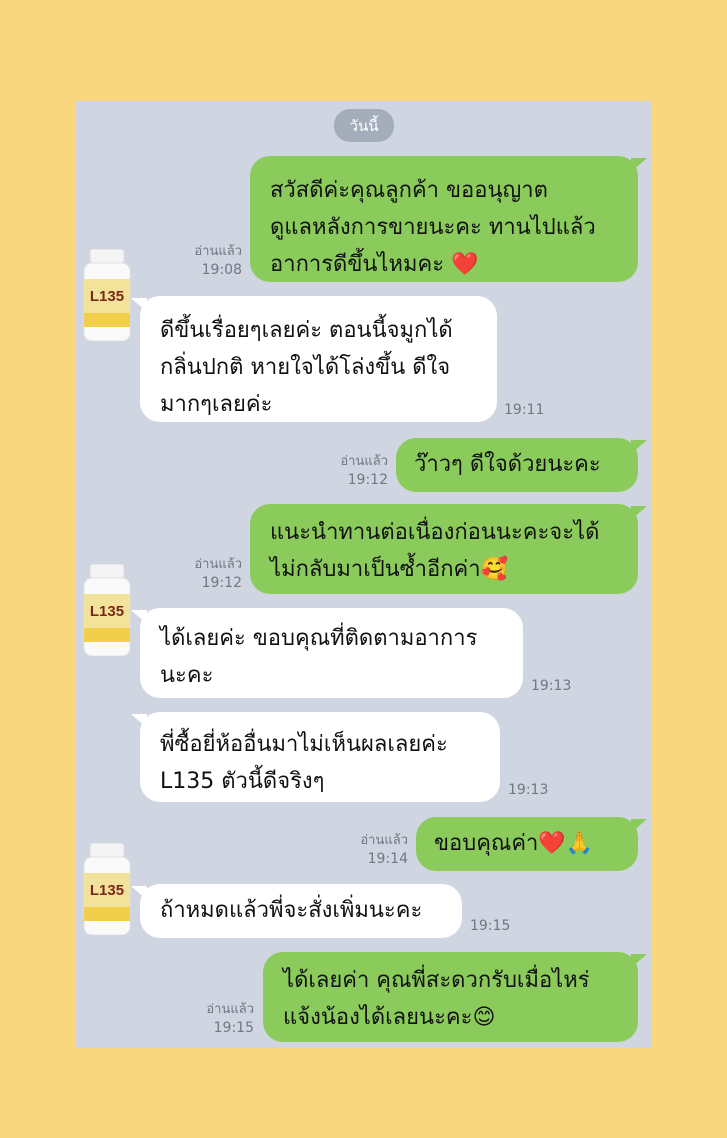  What do you see at coordinates (387, 859) in the screenshot?
I see `message-time: 19:14` at bounding box center [387, 859].